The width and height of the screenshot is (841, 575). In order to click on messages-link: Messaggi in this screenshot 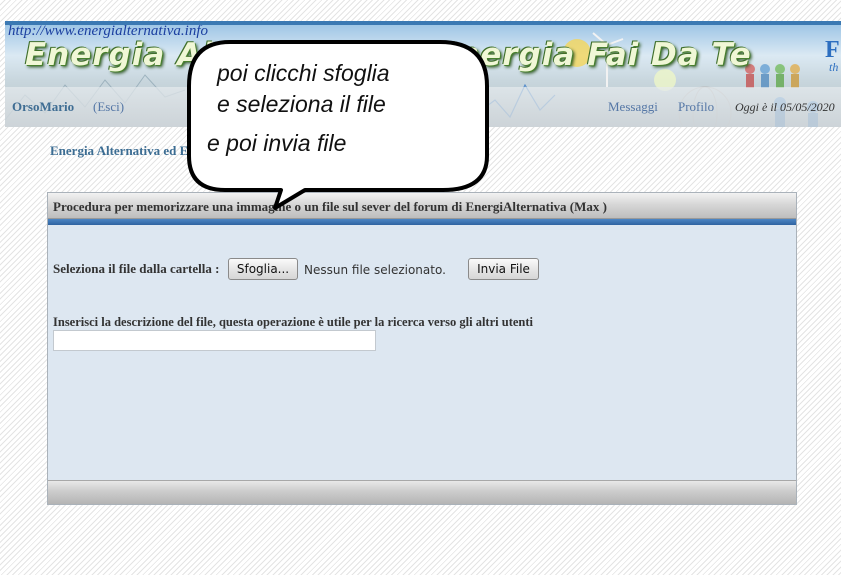, I will do `click(633, 107)`.